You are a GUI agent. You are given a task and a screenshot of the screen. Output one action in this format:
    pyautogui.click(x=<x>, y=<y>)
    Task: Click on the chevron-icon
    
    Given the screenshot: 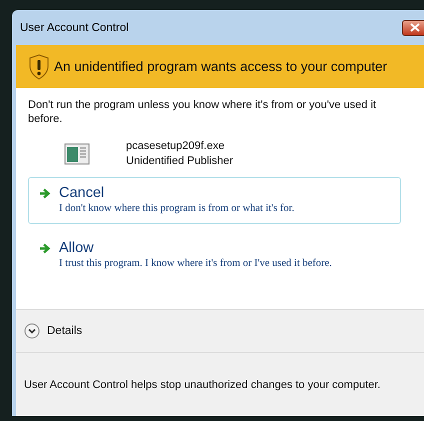 What is the action you would take?
    pyautogui.click(x=32, y=331)
    